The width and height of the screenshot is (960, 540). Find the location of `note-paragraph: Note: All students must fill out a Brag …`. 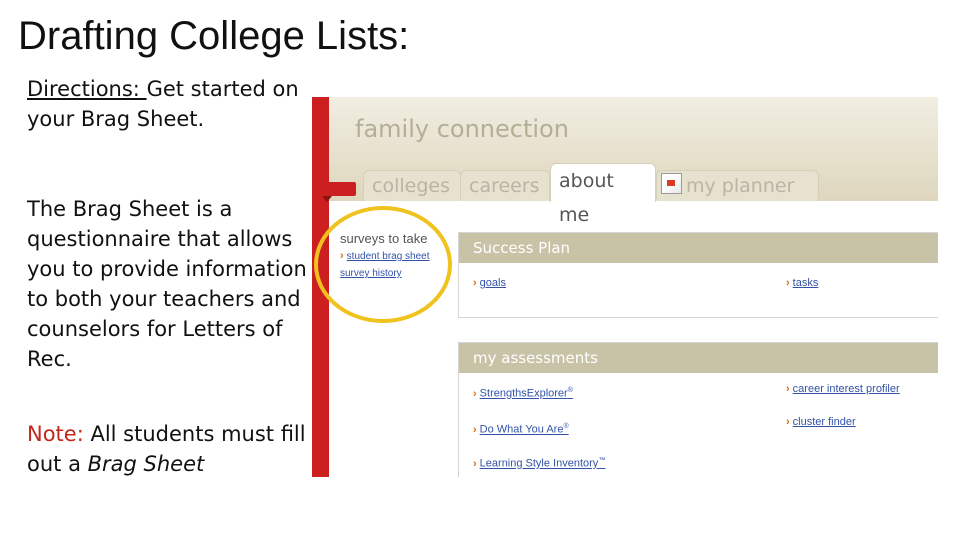

note-paragraph: Note: All students must fill out a Brag … is located at coordinates (169, 449).